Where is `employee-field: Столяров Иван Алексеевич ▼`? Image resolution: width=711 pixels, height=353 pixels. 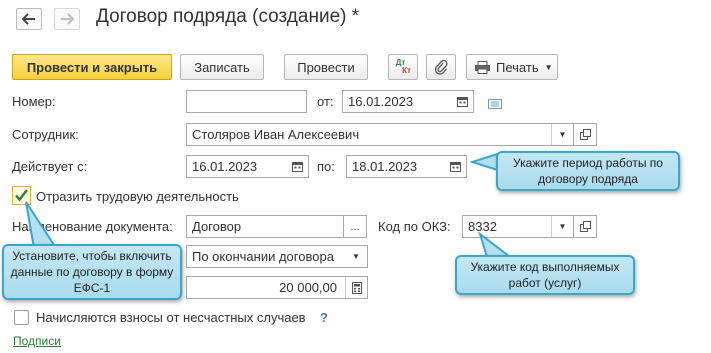
employee-field: Столяров Иван Алексеевич ▼ is located at coordinates (380, 134).